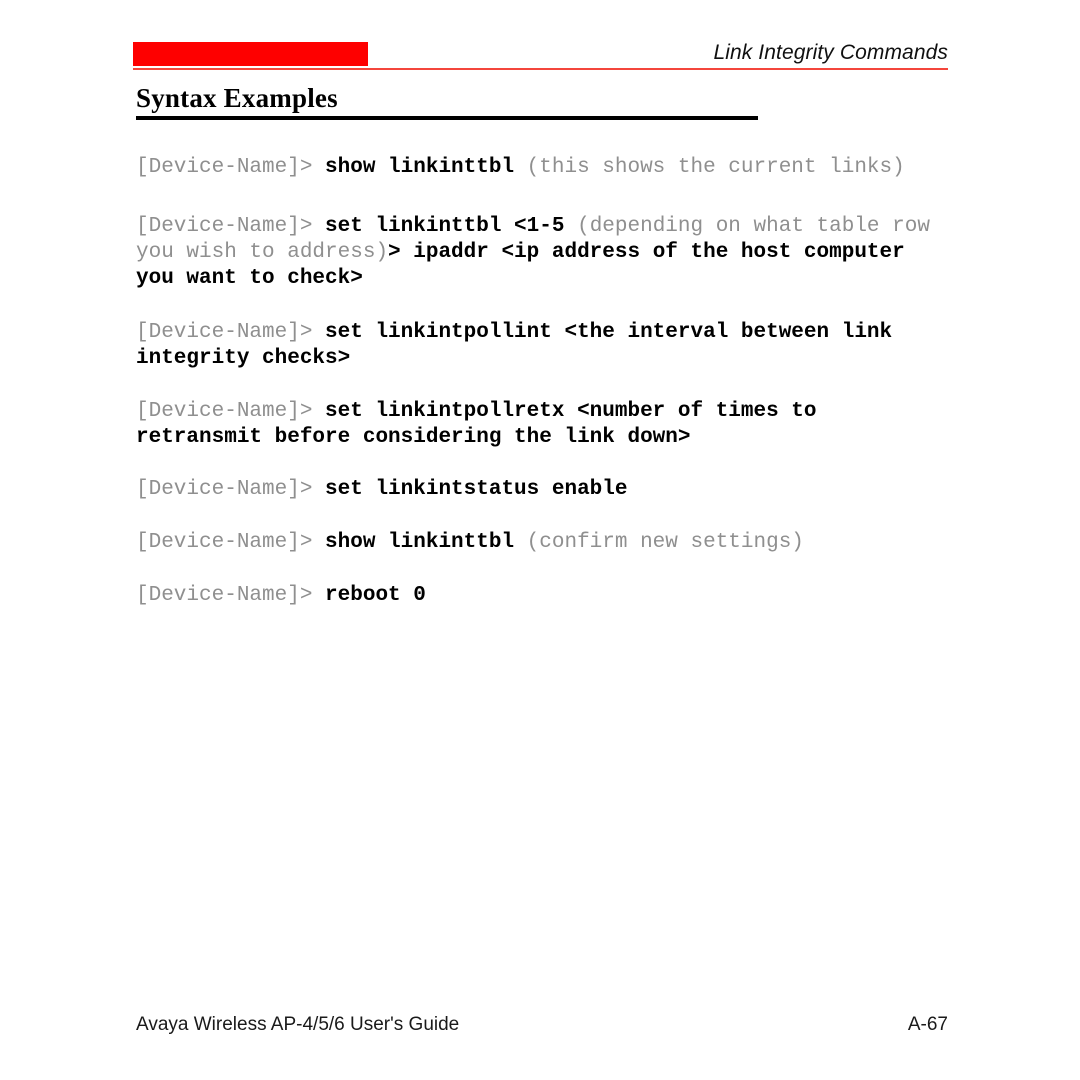 This screenshot has height=1080, width=1080. Describe the element at coordinates (927, 1024) in the screenshot. I see `footer-page-number: A-67` at that location.